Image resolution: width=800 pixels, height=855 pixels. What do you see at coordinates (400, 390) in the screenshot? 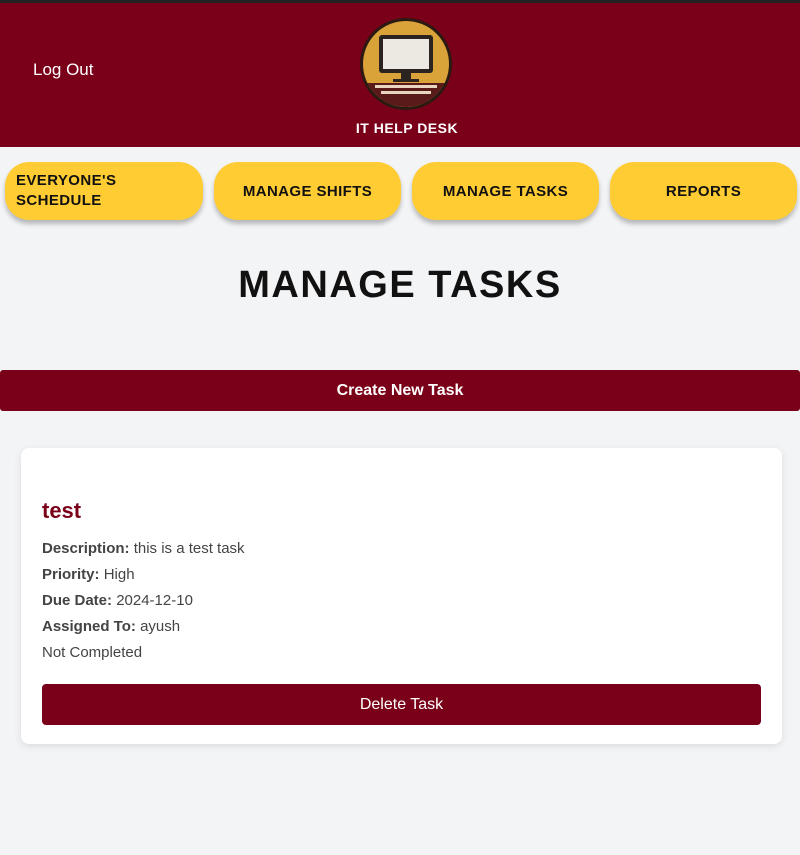
I see `create-task-button: Create New Task` at bounding box center [400, 390].